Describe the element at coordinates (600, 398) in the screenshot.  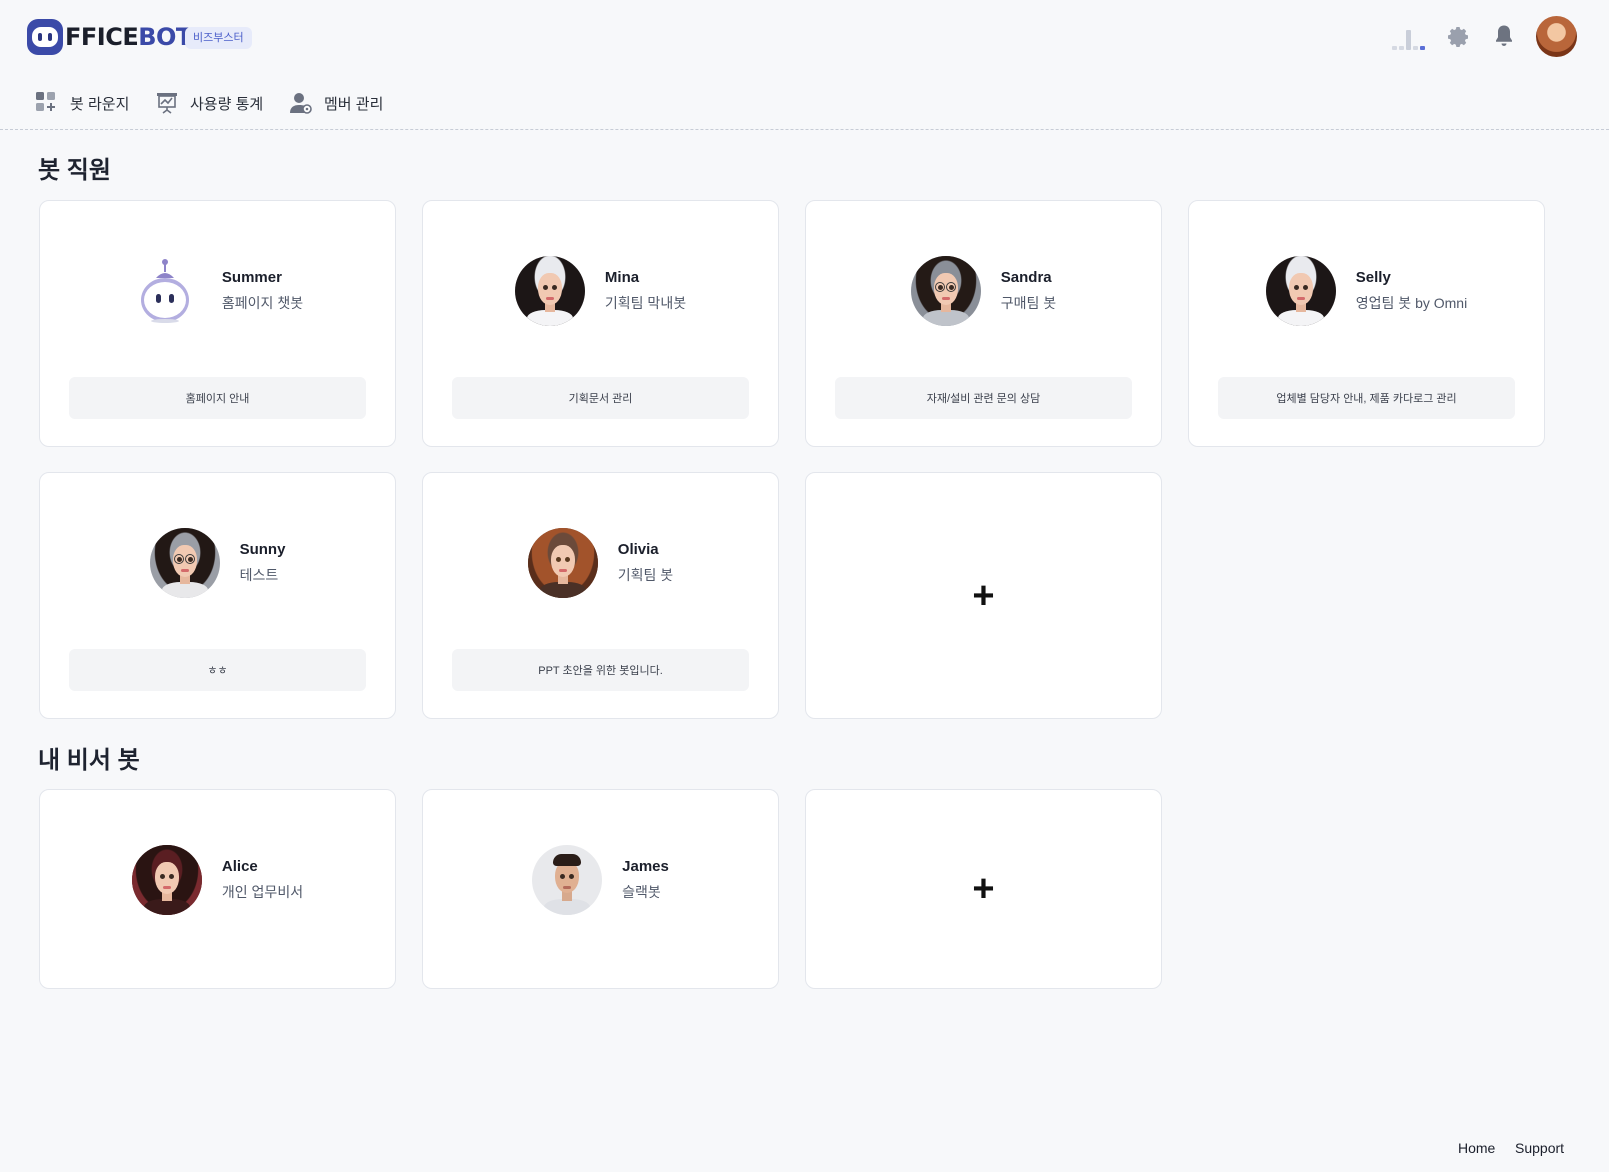
I see `bot-description: 기획문서 관리` at that location.